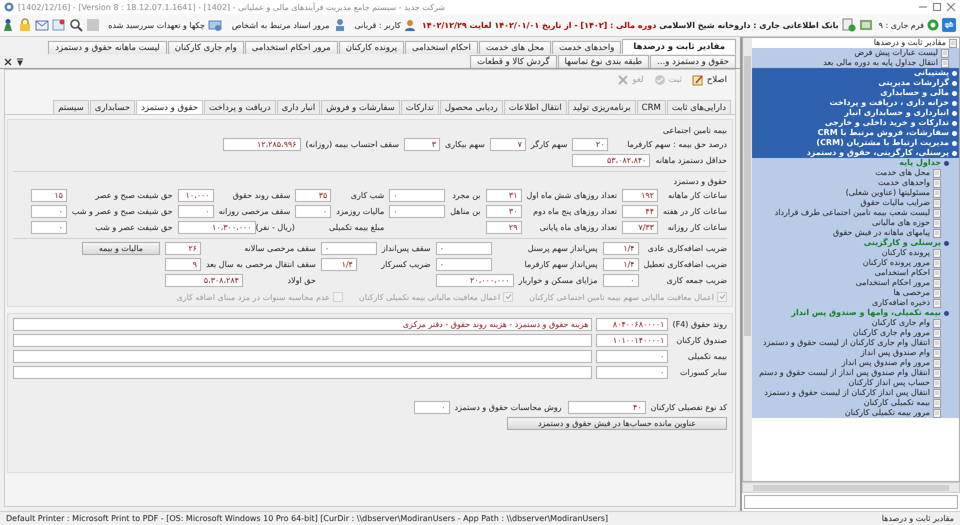  Describe the element at coordinates (910, 43) in the screenshot. I see `tree-item: مقادیر ثابت و درصدها` at that location.